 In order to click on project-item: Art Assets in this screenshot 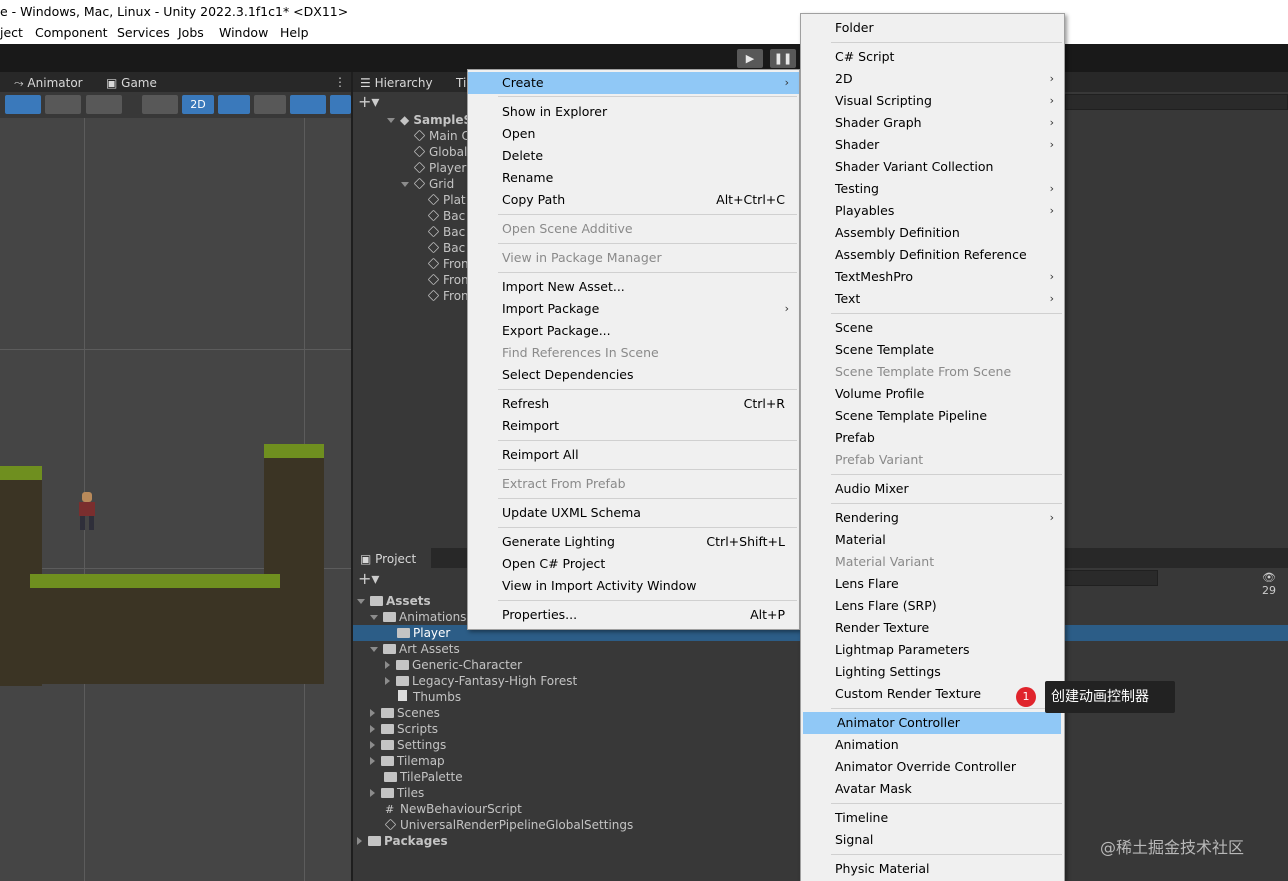, I will do `click(415, 649)`.